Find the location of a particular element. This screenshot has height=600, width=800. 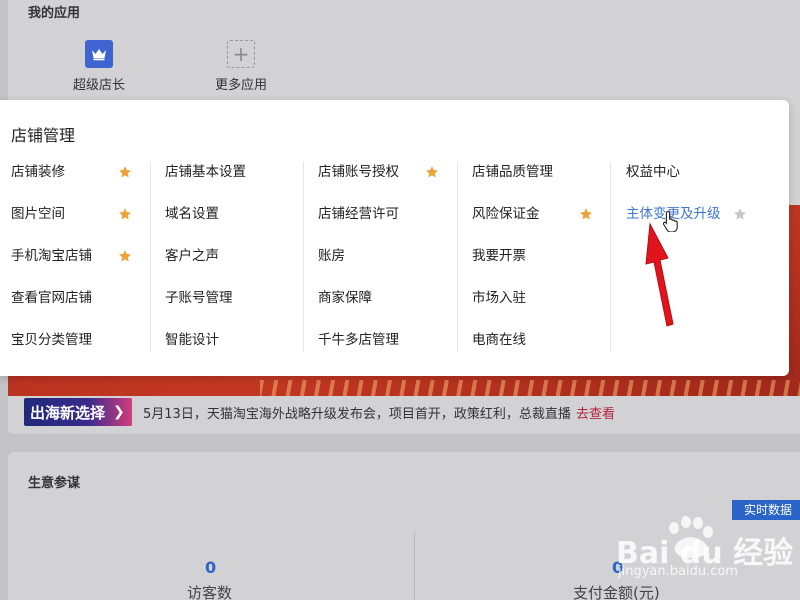

watermark-url: jingyan.baidu.com is located at coordinates (678, 571).